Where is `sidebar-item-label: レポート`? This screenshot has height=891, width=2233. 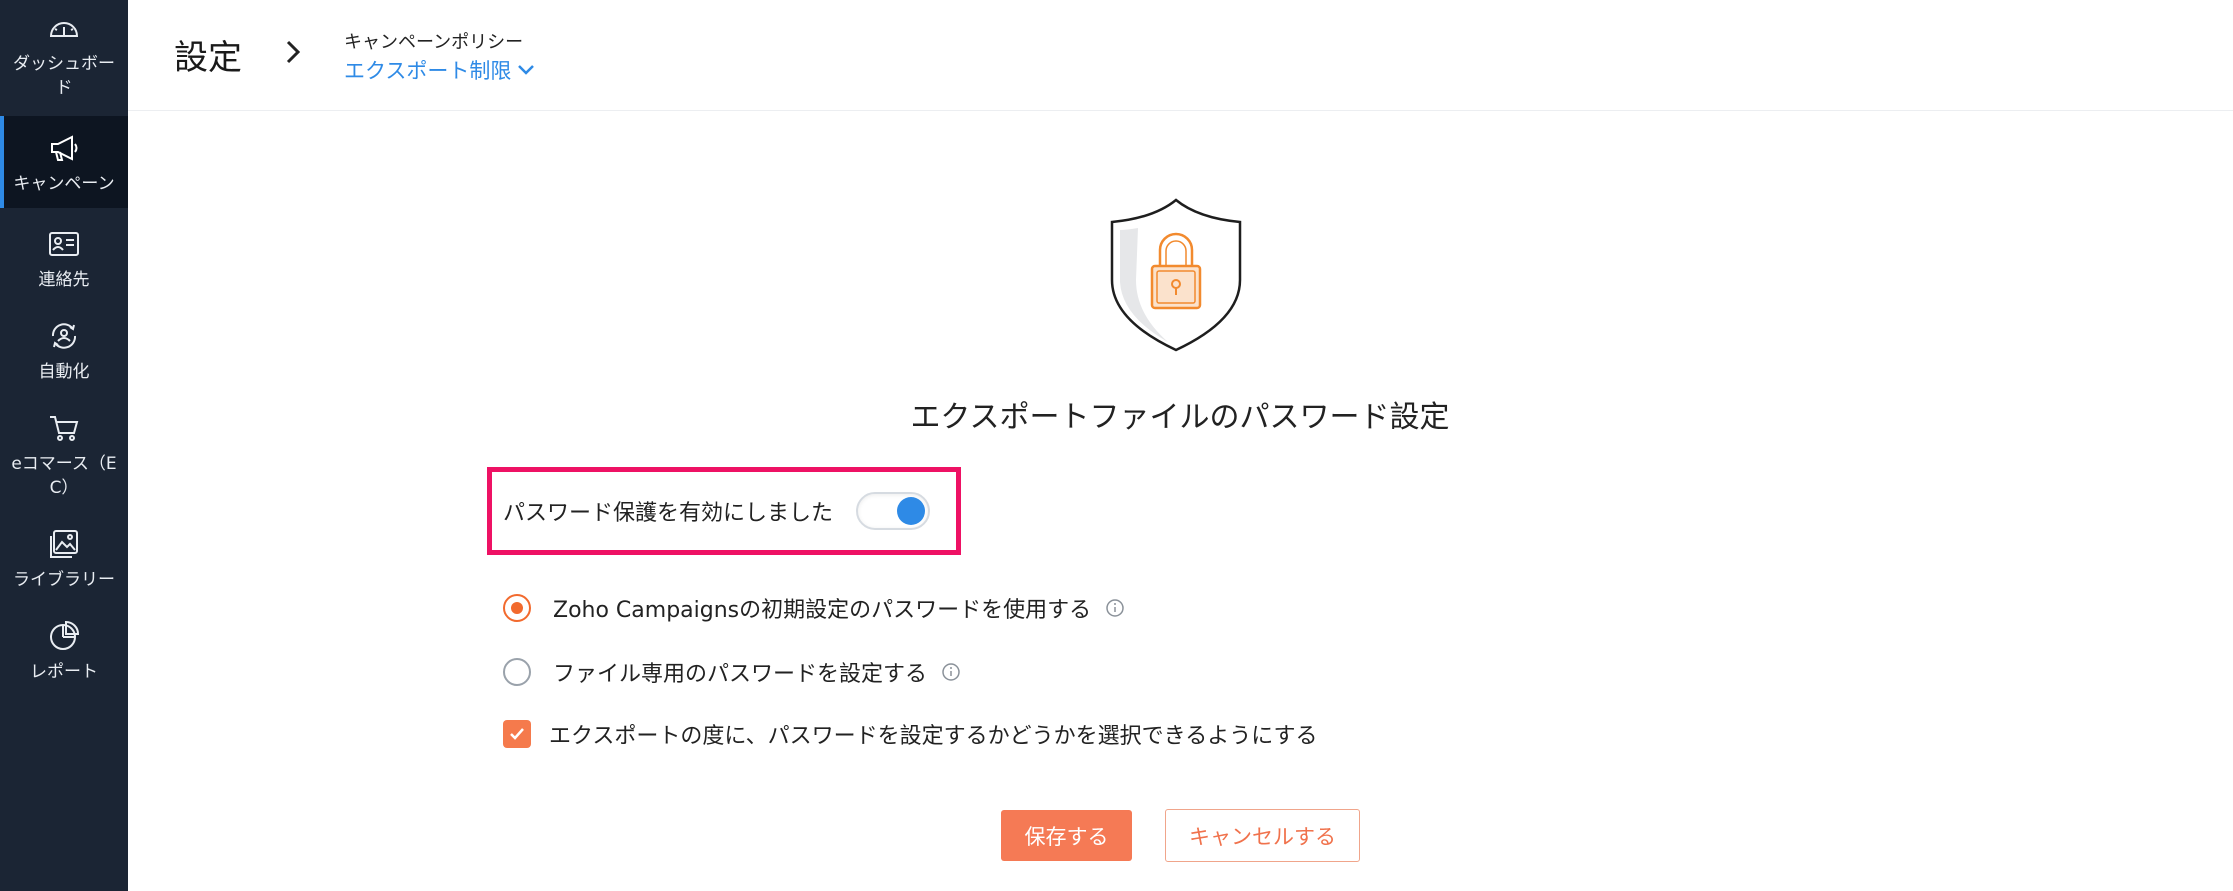 sidebar-item-label: レポート is located at coordinates (64, 672).